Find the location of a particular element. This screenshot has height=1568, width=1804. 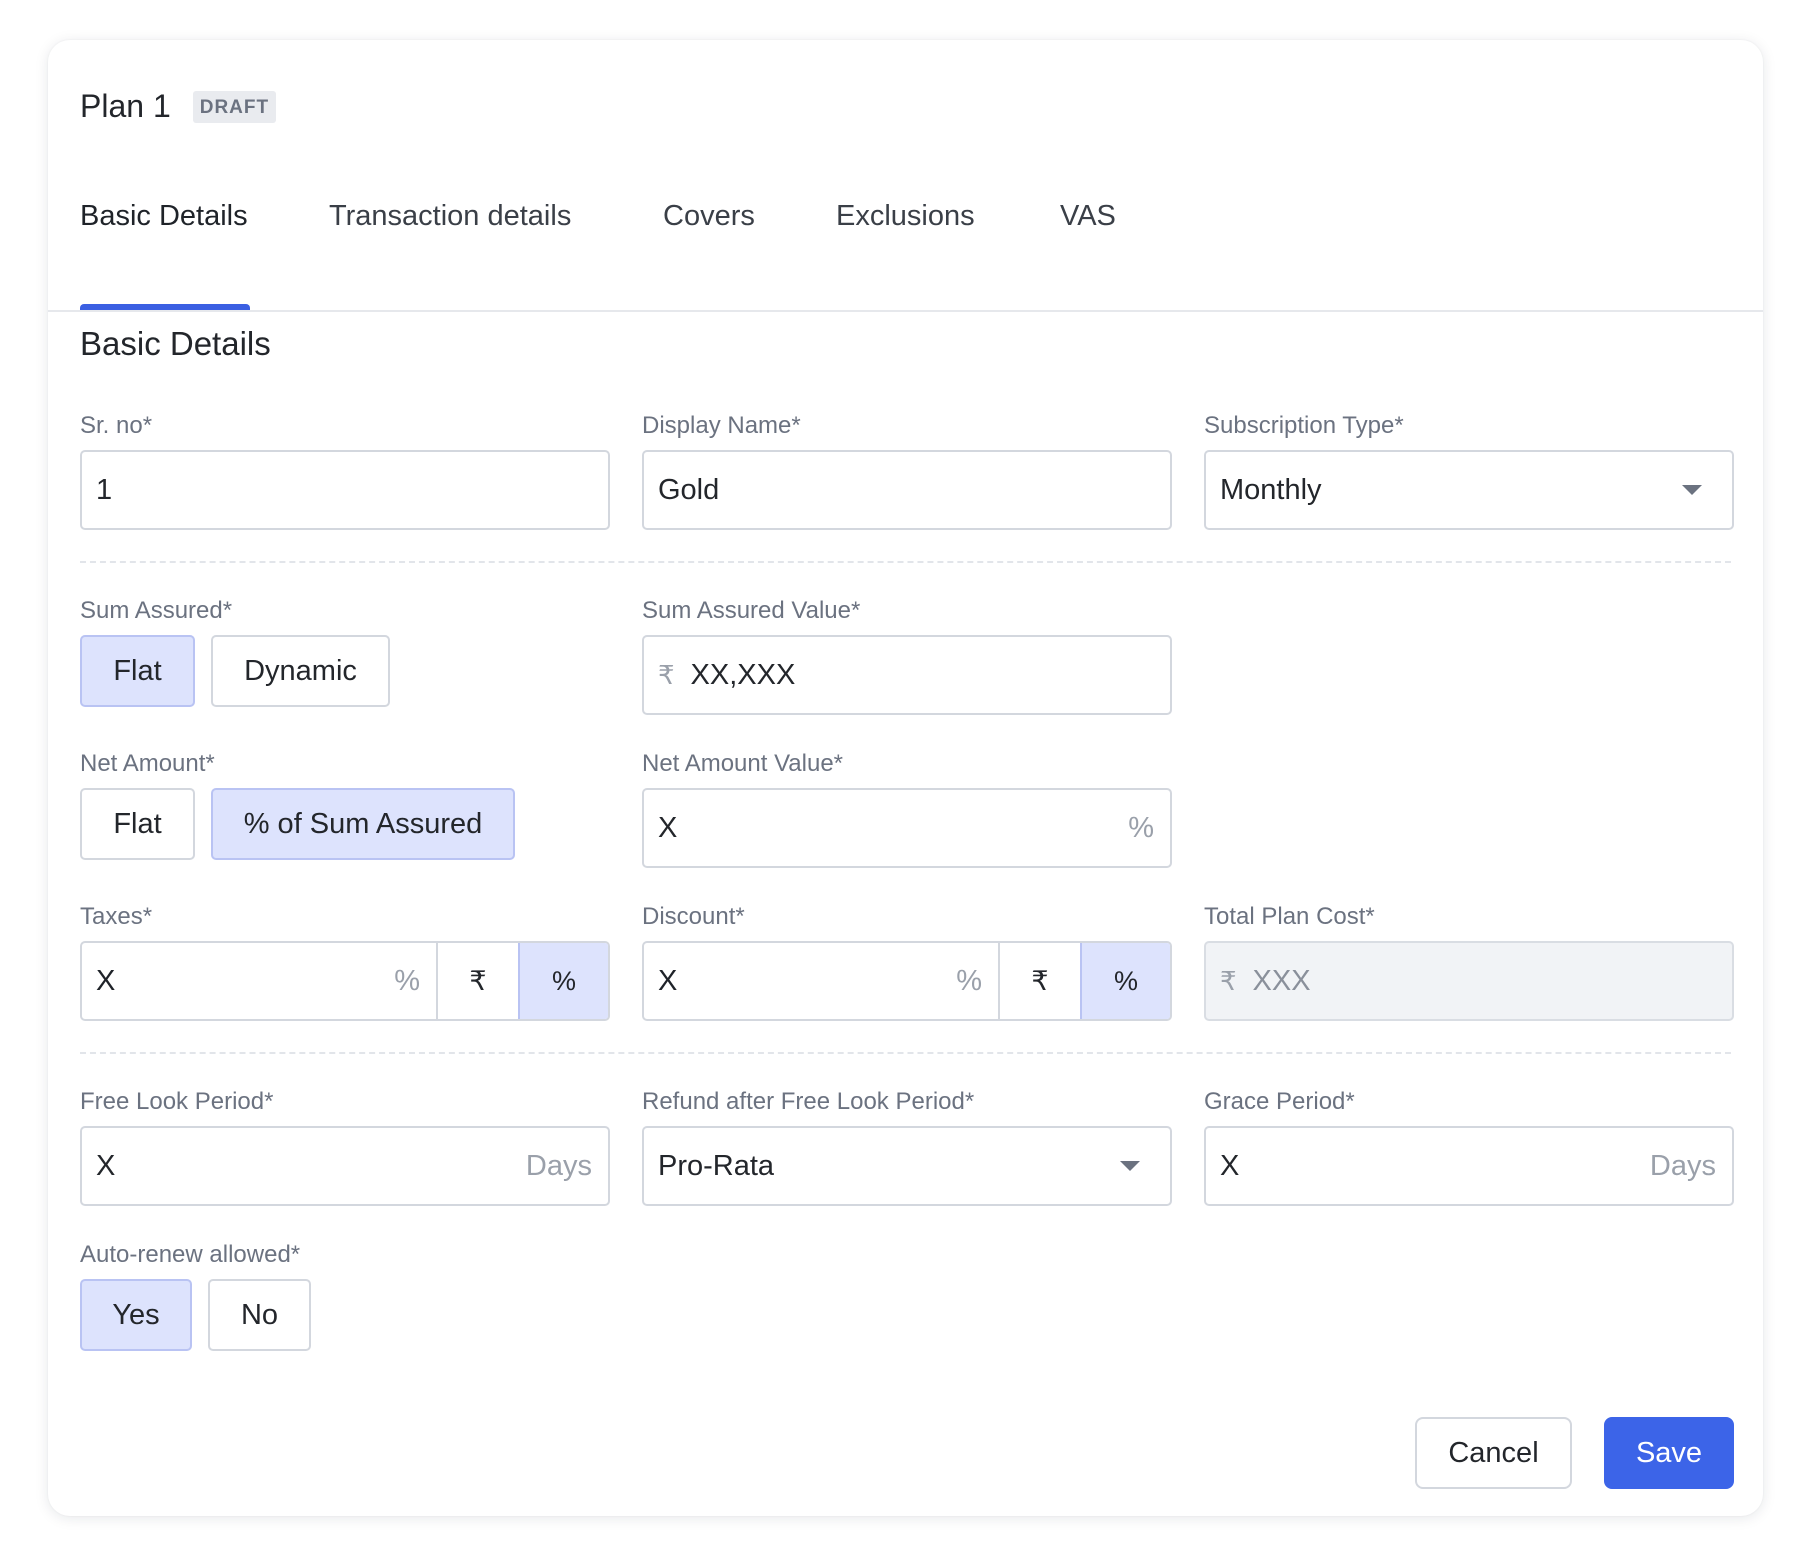

display-name-input: Gold is located at coordinates (907, 490).